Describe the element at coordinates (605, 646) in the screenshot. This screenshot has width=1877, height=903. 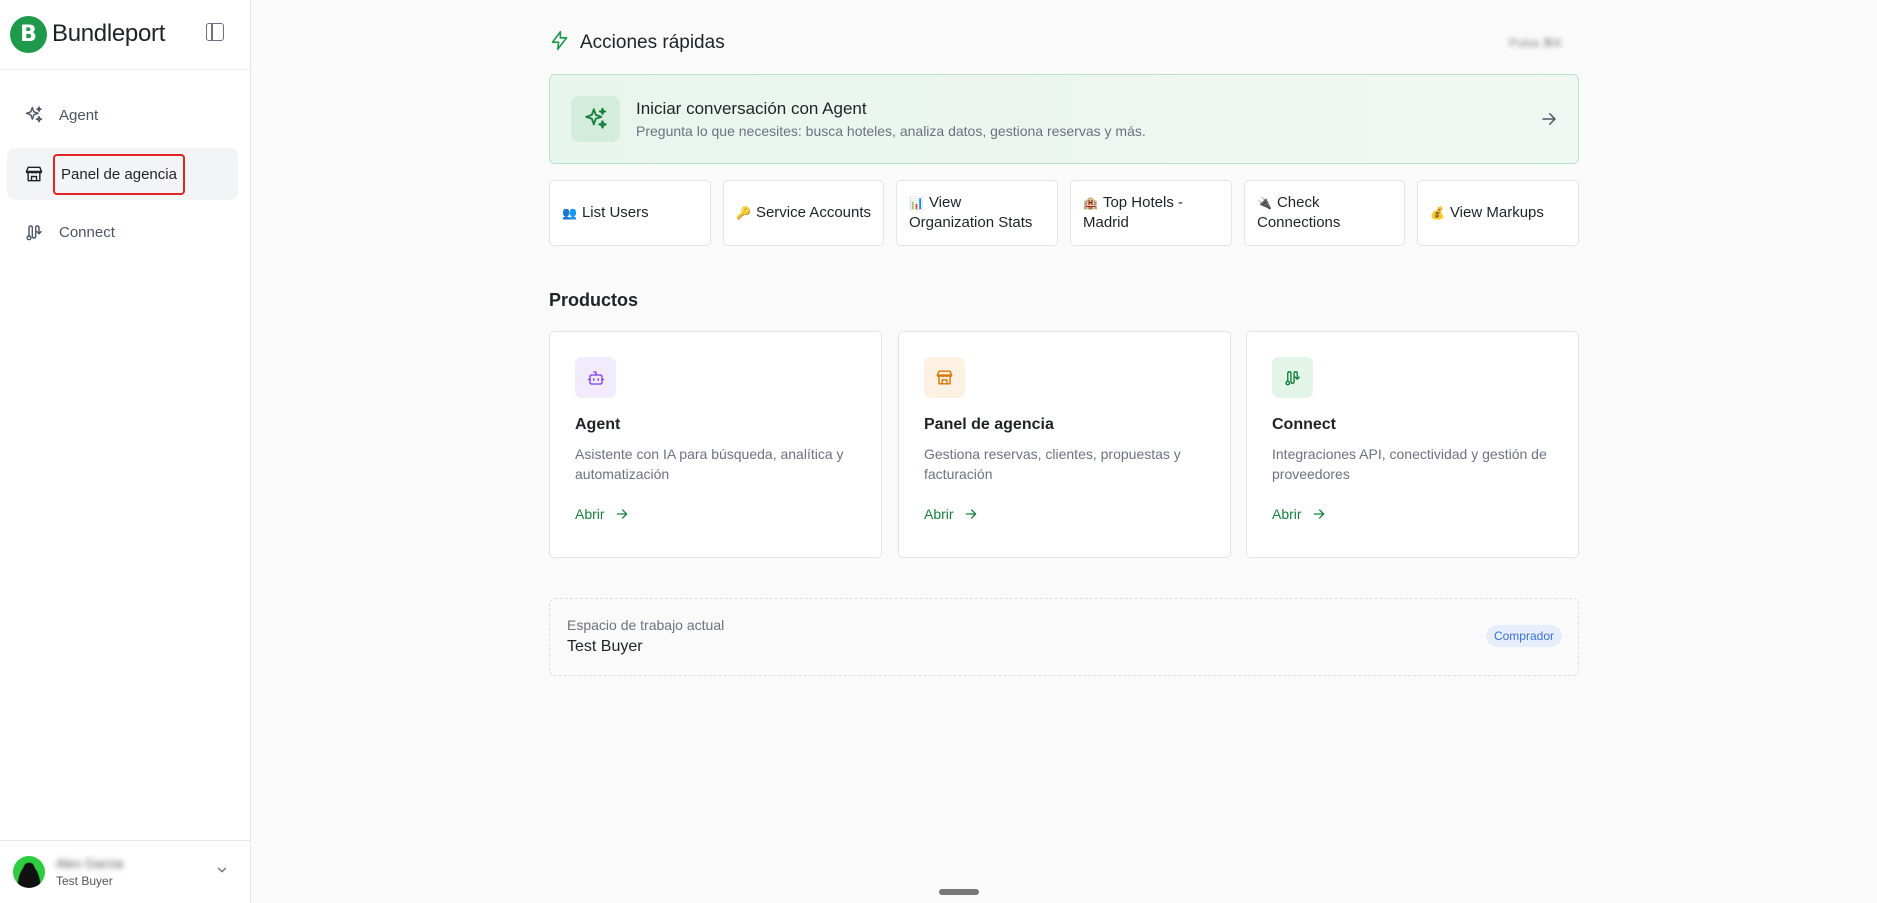
I see `workspace-name: Test Buyer` at that location.